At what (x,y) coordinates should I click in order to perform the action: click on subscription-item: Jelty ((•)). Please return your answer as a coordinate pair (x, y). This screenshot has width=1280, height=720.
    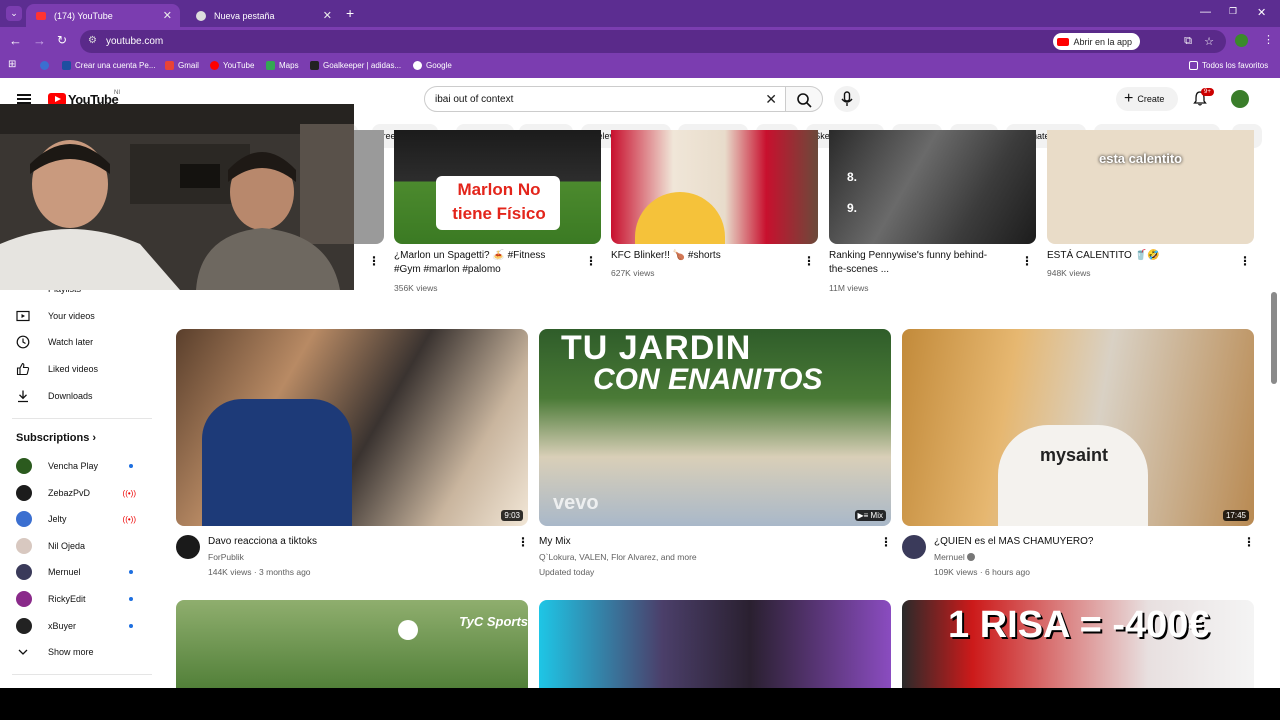
    Looking at the image, I should click on (78, 519).